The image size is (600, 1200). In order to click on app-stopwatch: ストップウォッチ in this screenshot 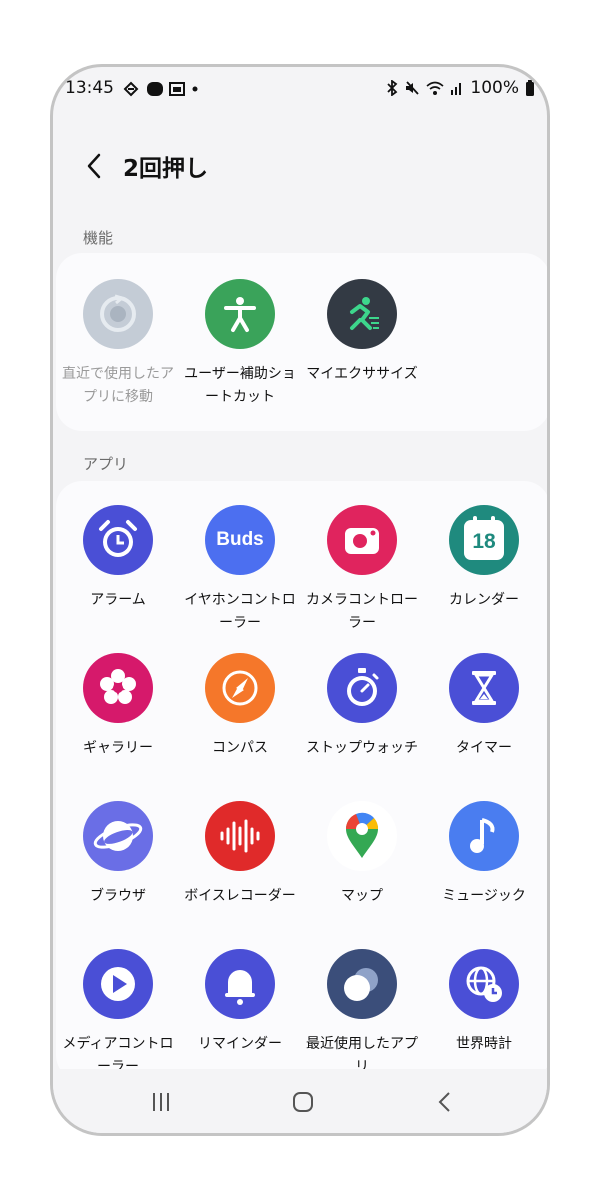, I will do `click(362, 706)`.